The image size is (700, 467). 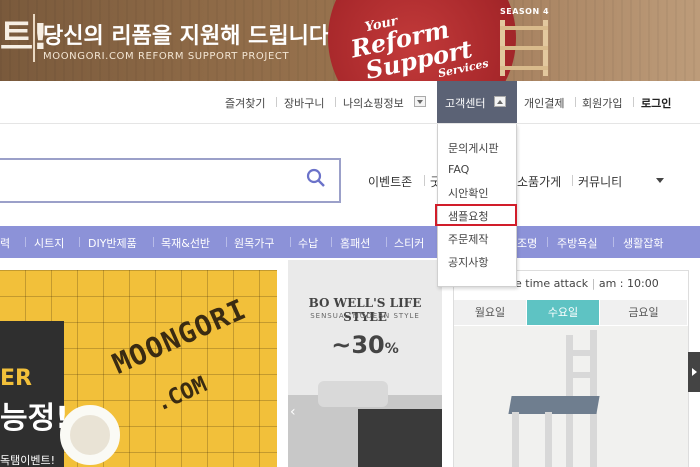 What do you see at coordinates (49, 243) in the screenshot?
I see `category-item: 시트지` at bounding box center [49, 243].